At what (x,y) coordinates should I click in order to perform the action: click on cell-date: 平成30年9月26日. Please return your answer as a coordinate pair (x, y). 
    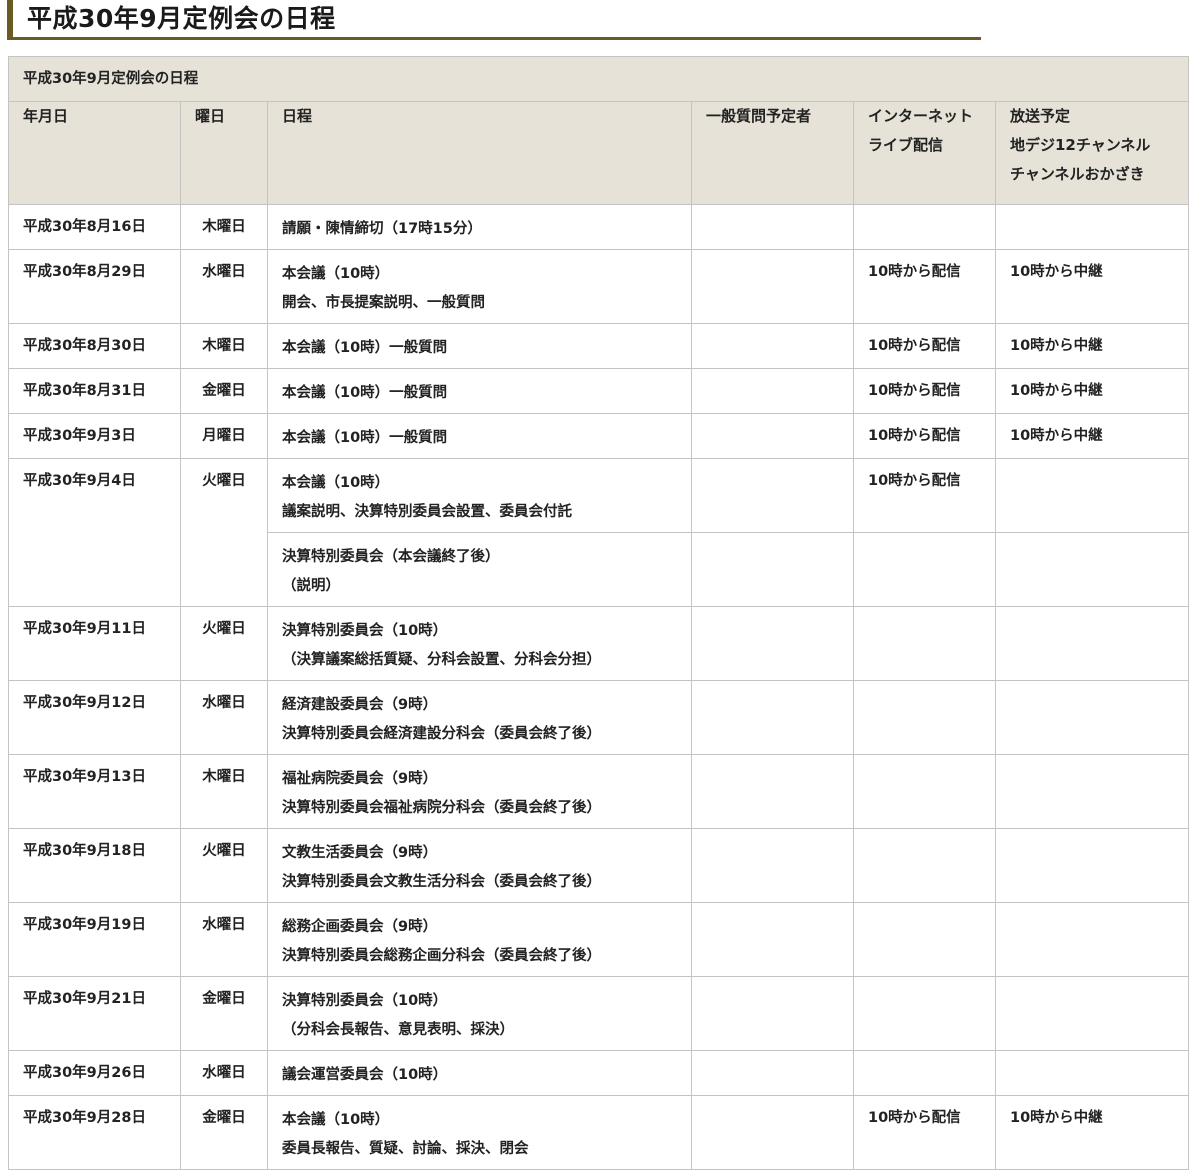
    Looking at the image, I should click on (94, 1073).